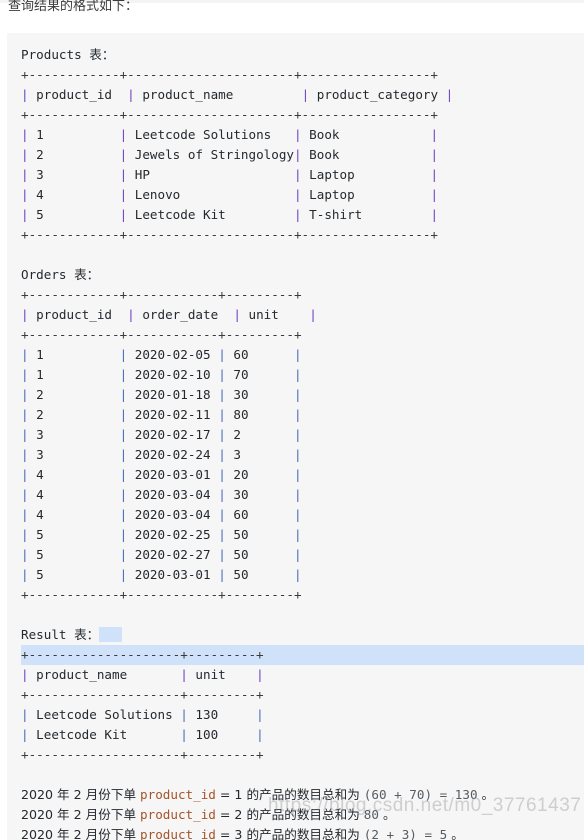 This screenshot has width=584, height=840. I want to click on table-row: | 5 | 2020-02-25 | 50 |, so click(161, 534).